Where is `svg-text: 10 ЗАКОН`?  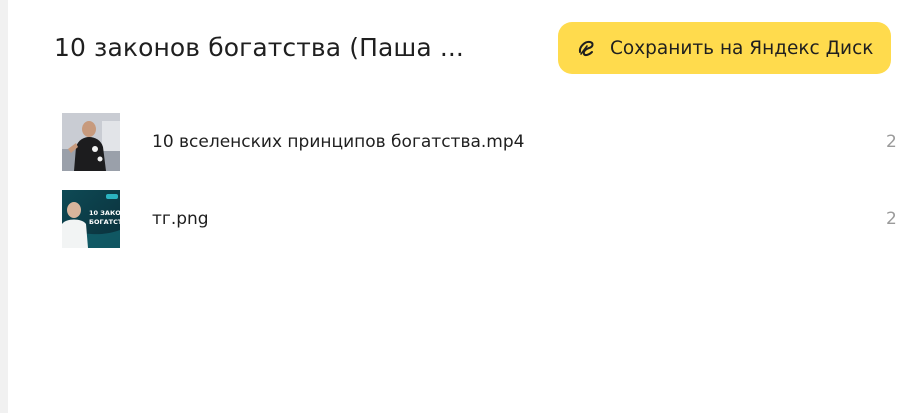
svg-text: 10 ЗАКОН is located at coordinates (104, 213).